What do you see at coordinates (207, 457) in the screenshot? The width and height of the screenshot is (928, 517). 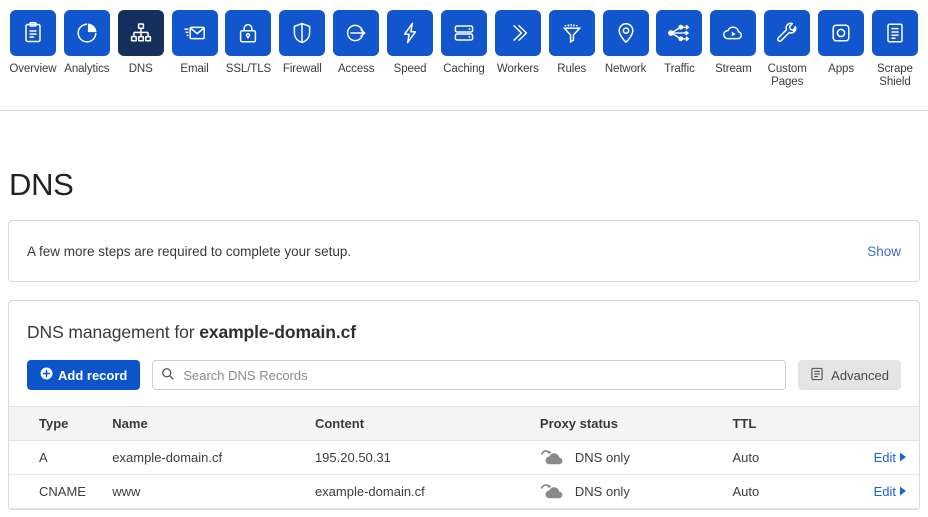 I see `cell-name: example-domain.cf` at bounding box center [207, 457].